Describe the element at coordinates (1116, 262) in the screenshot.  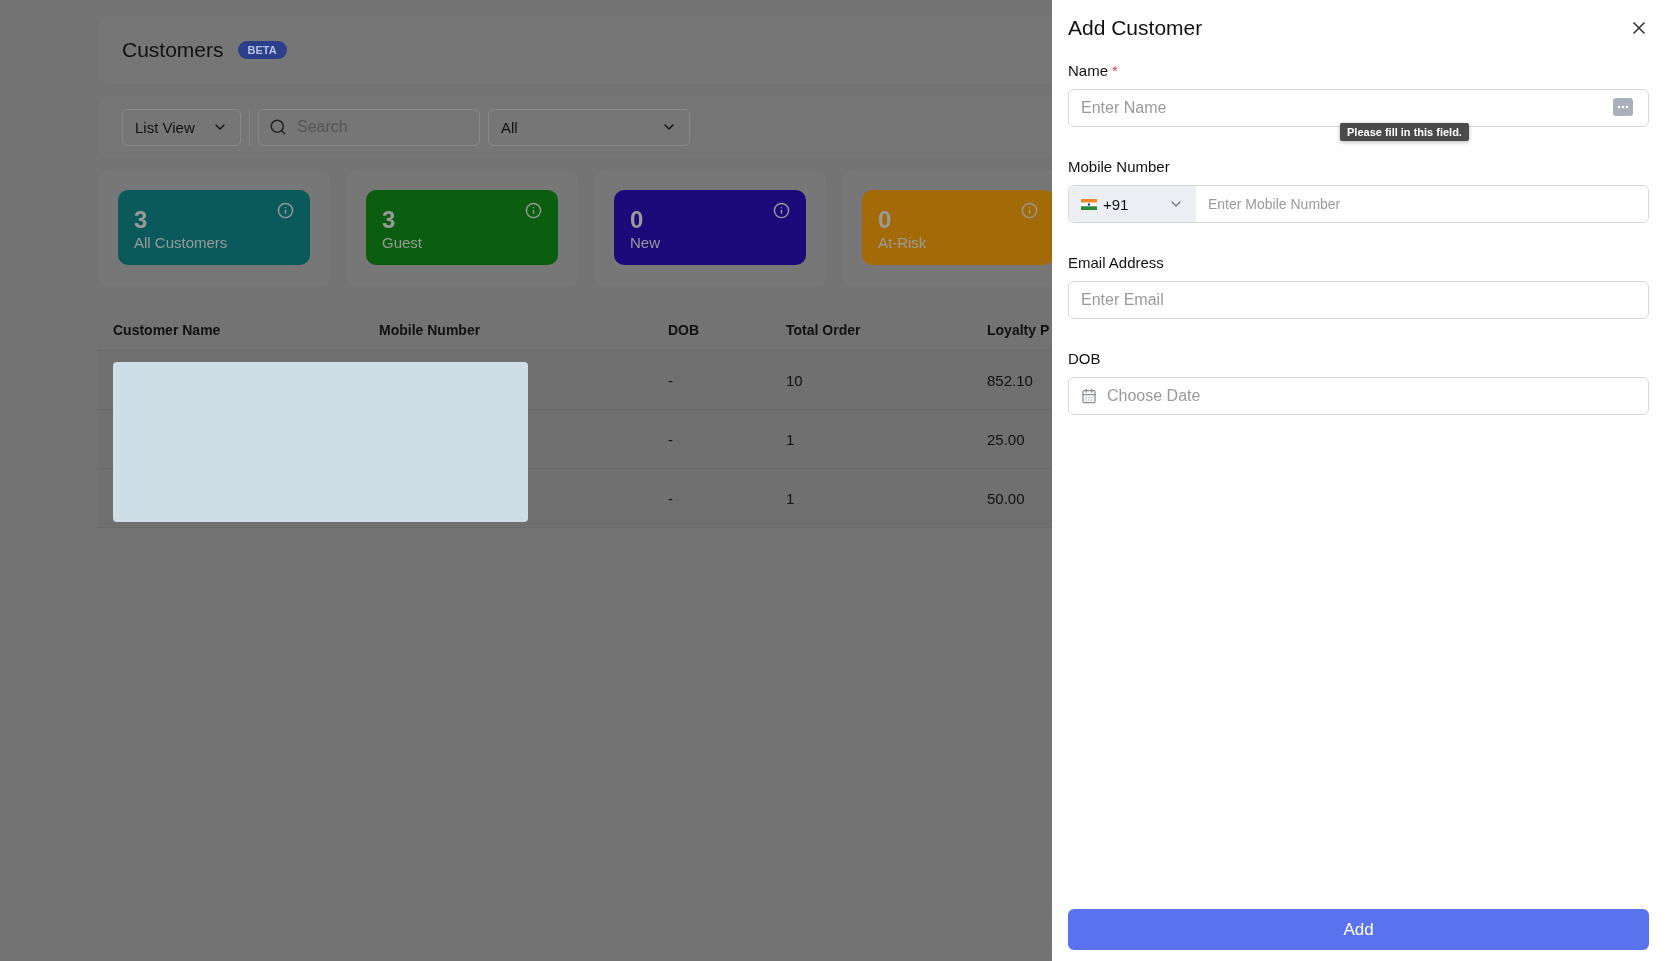
I see `field-label: Email Address` at that location.